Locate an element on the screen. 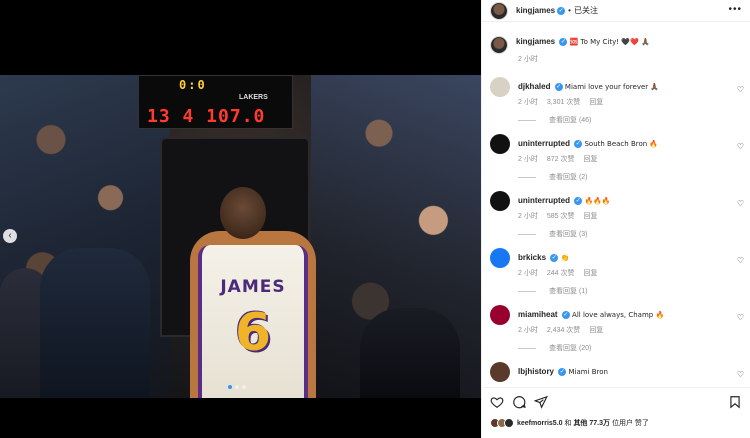 This screenshot has height=438, width=750. liker-avatar is located at coordinates (509, 423).